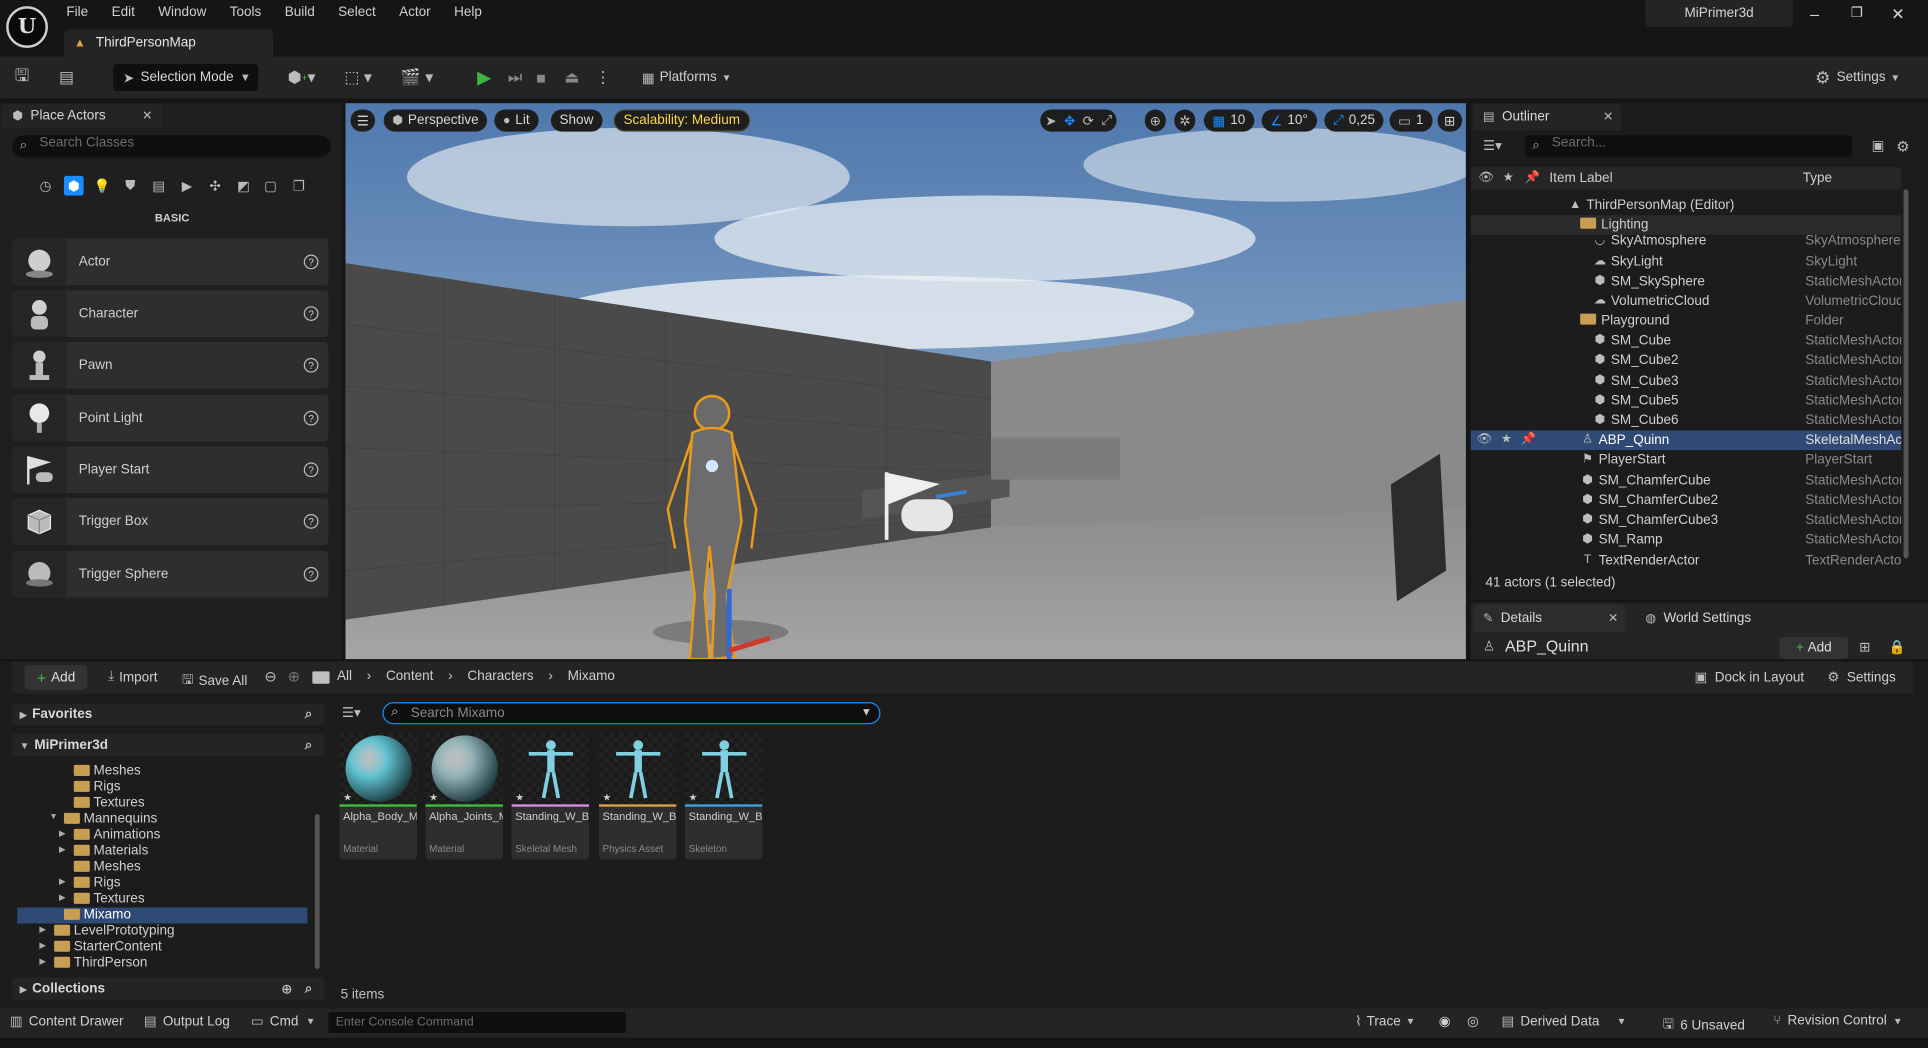 This screenshot has height=1048, width=1928. I want to click on outliner-row: ⬢ SM_SkySphere StaticMeshActor, so click(1686, 282).